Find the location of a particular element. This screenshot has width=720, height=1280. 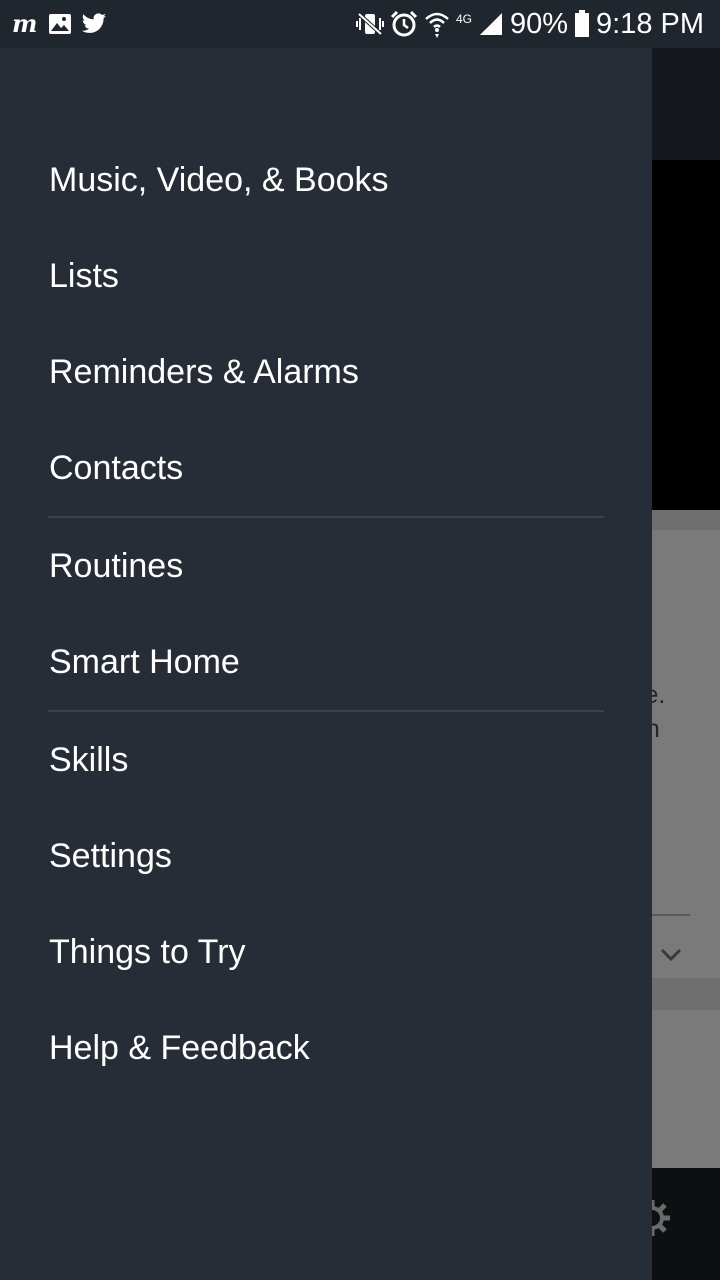

status-right-icons: 4G 90% 9:18 PM is located at coordinates (529, 23).